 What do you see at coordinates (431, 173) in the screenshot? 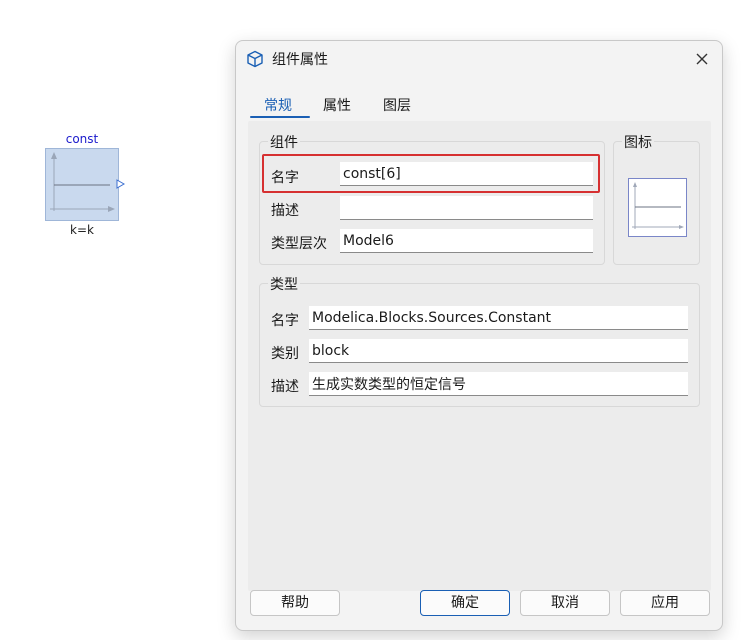
I see `name-field-highlight` at bounding box center [431, 173].